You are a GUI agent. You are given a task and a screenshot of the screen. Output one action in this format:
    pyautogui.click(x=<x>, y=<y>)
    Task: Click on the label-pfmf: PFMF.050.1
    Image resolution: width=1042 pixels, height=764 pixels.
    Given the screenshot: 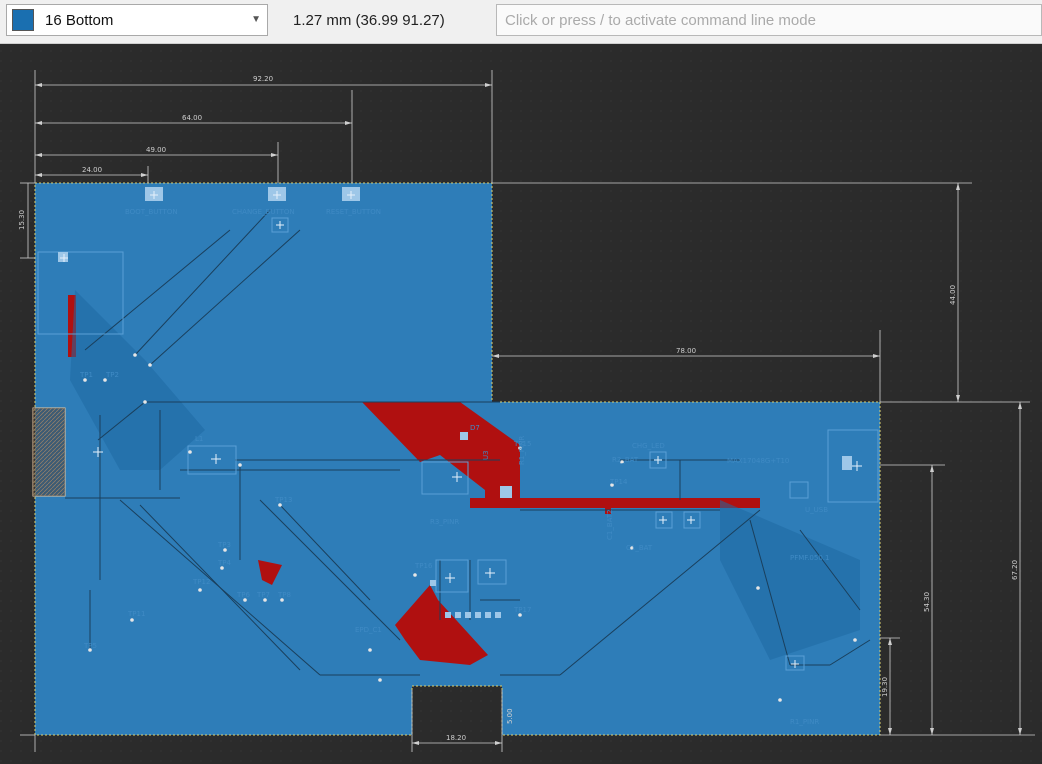 What is the action you would take?
    pyautogui.click(x=809, y=558)
    